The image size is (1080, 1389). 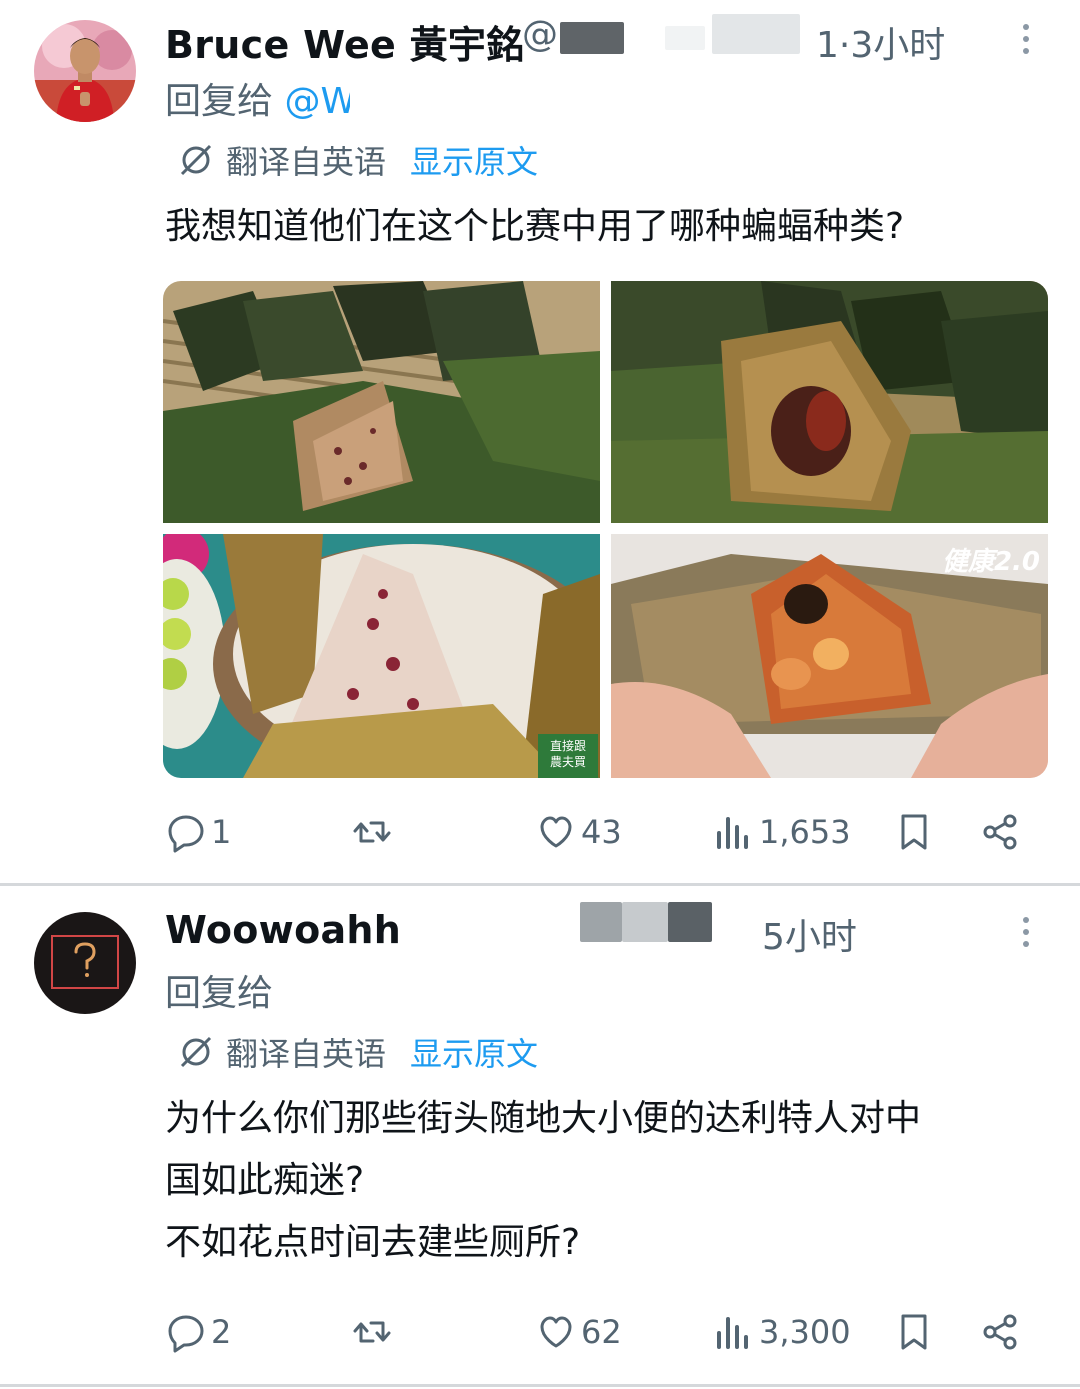 I want to click on watermark-line-2: 農夫買, so click(x=568, y=762).